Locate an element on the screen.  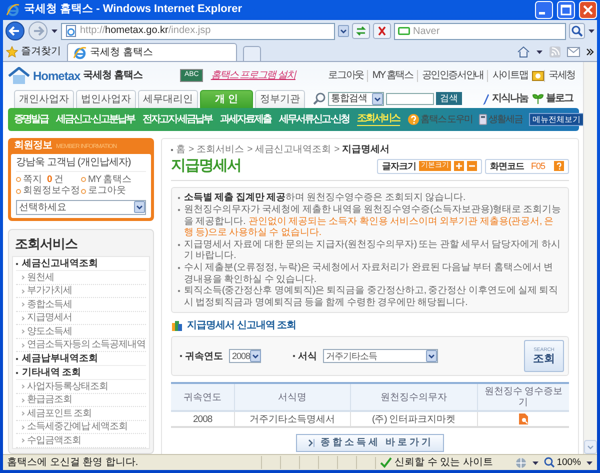
sidebar-subitem: 세금포인트 조회 is located at coordinates (81, 414).